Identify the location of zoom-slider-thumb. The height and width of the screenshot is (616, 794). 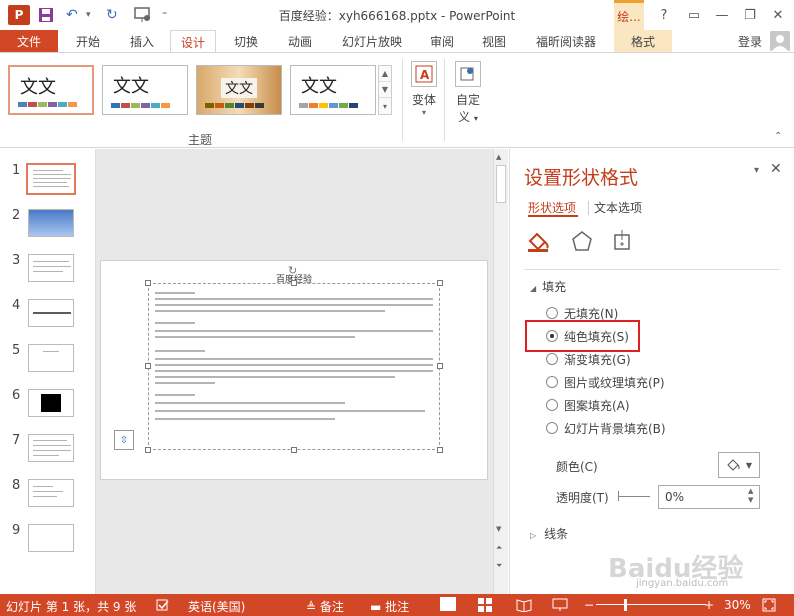
(625, 605).